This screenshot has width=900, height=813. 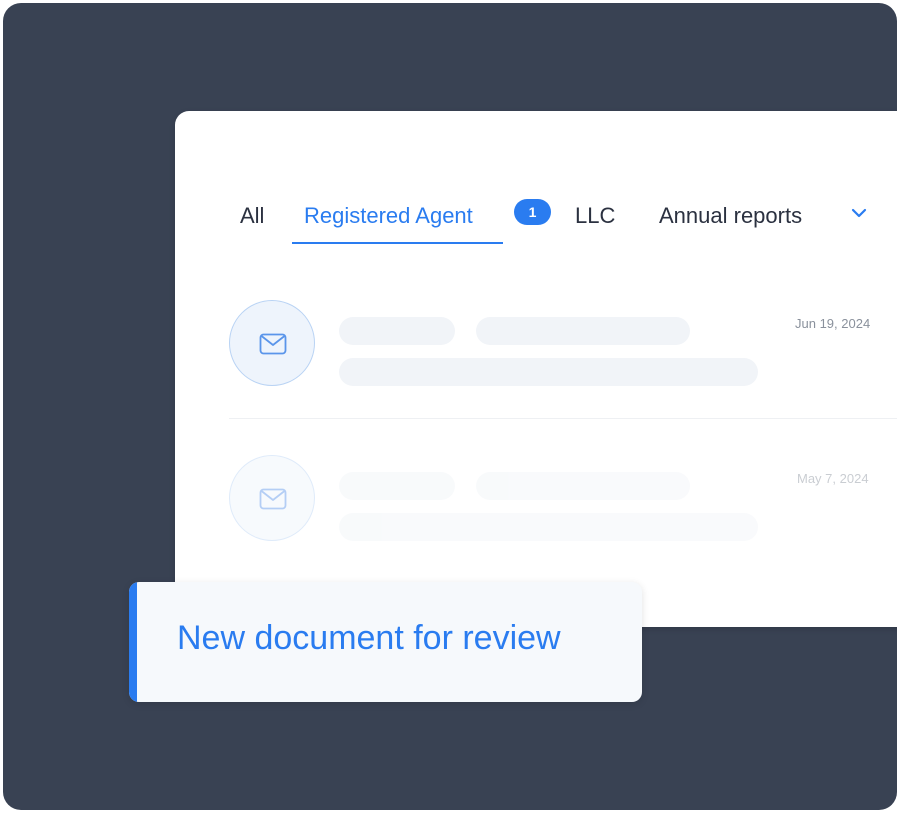 I want to click on toast-accent-bar, so click(x=133, y=642).